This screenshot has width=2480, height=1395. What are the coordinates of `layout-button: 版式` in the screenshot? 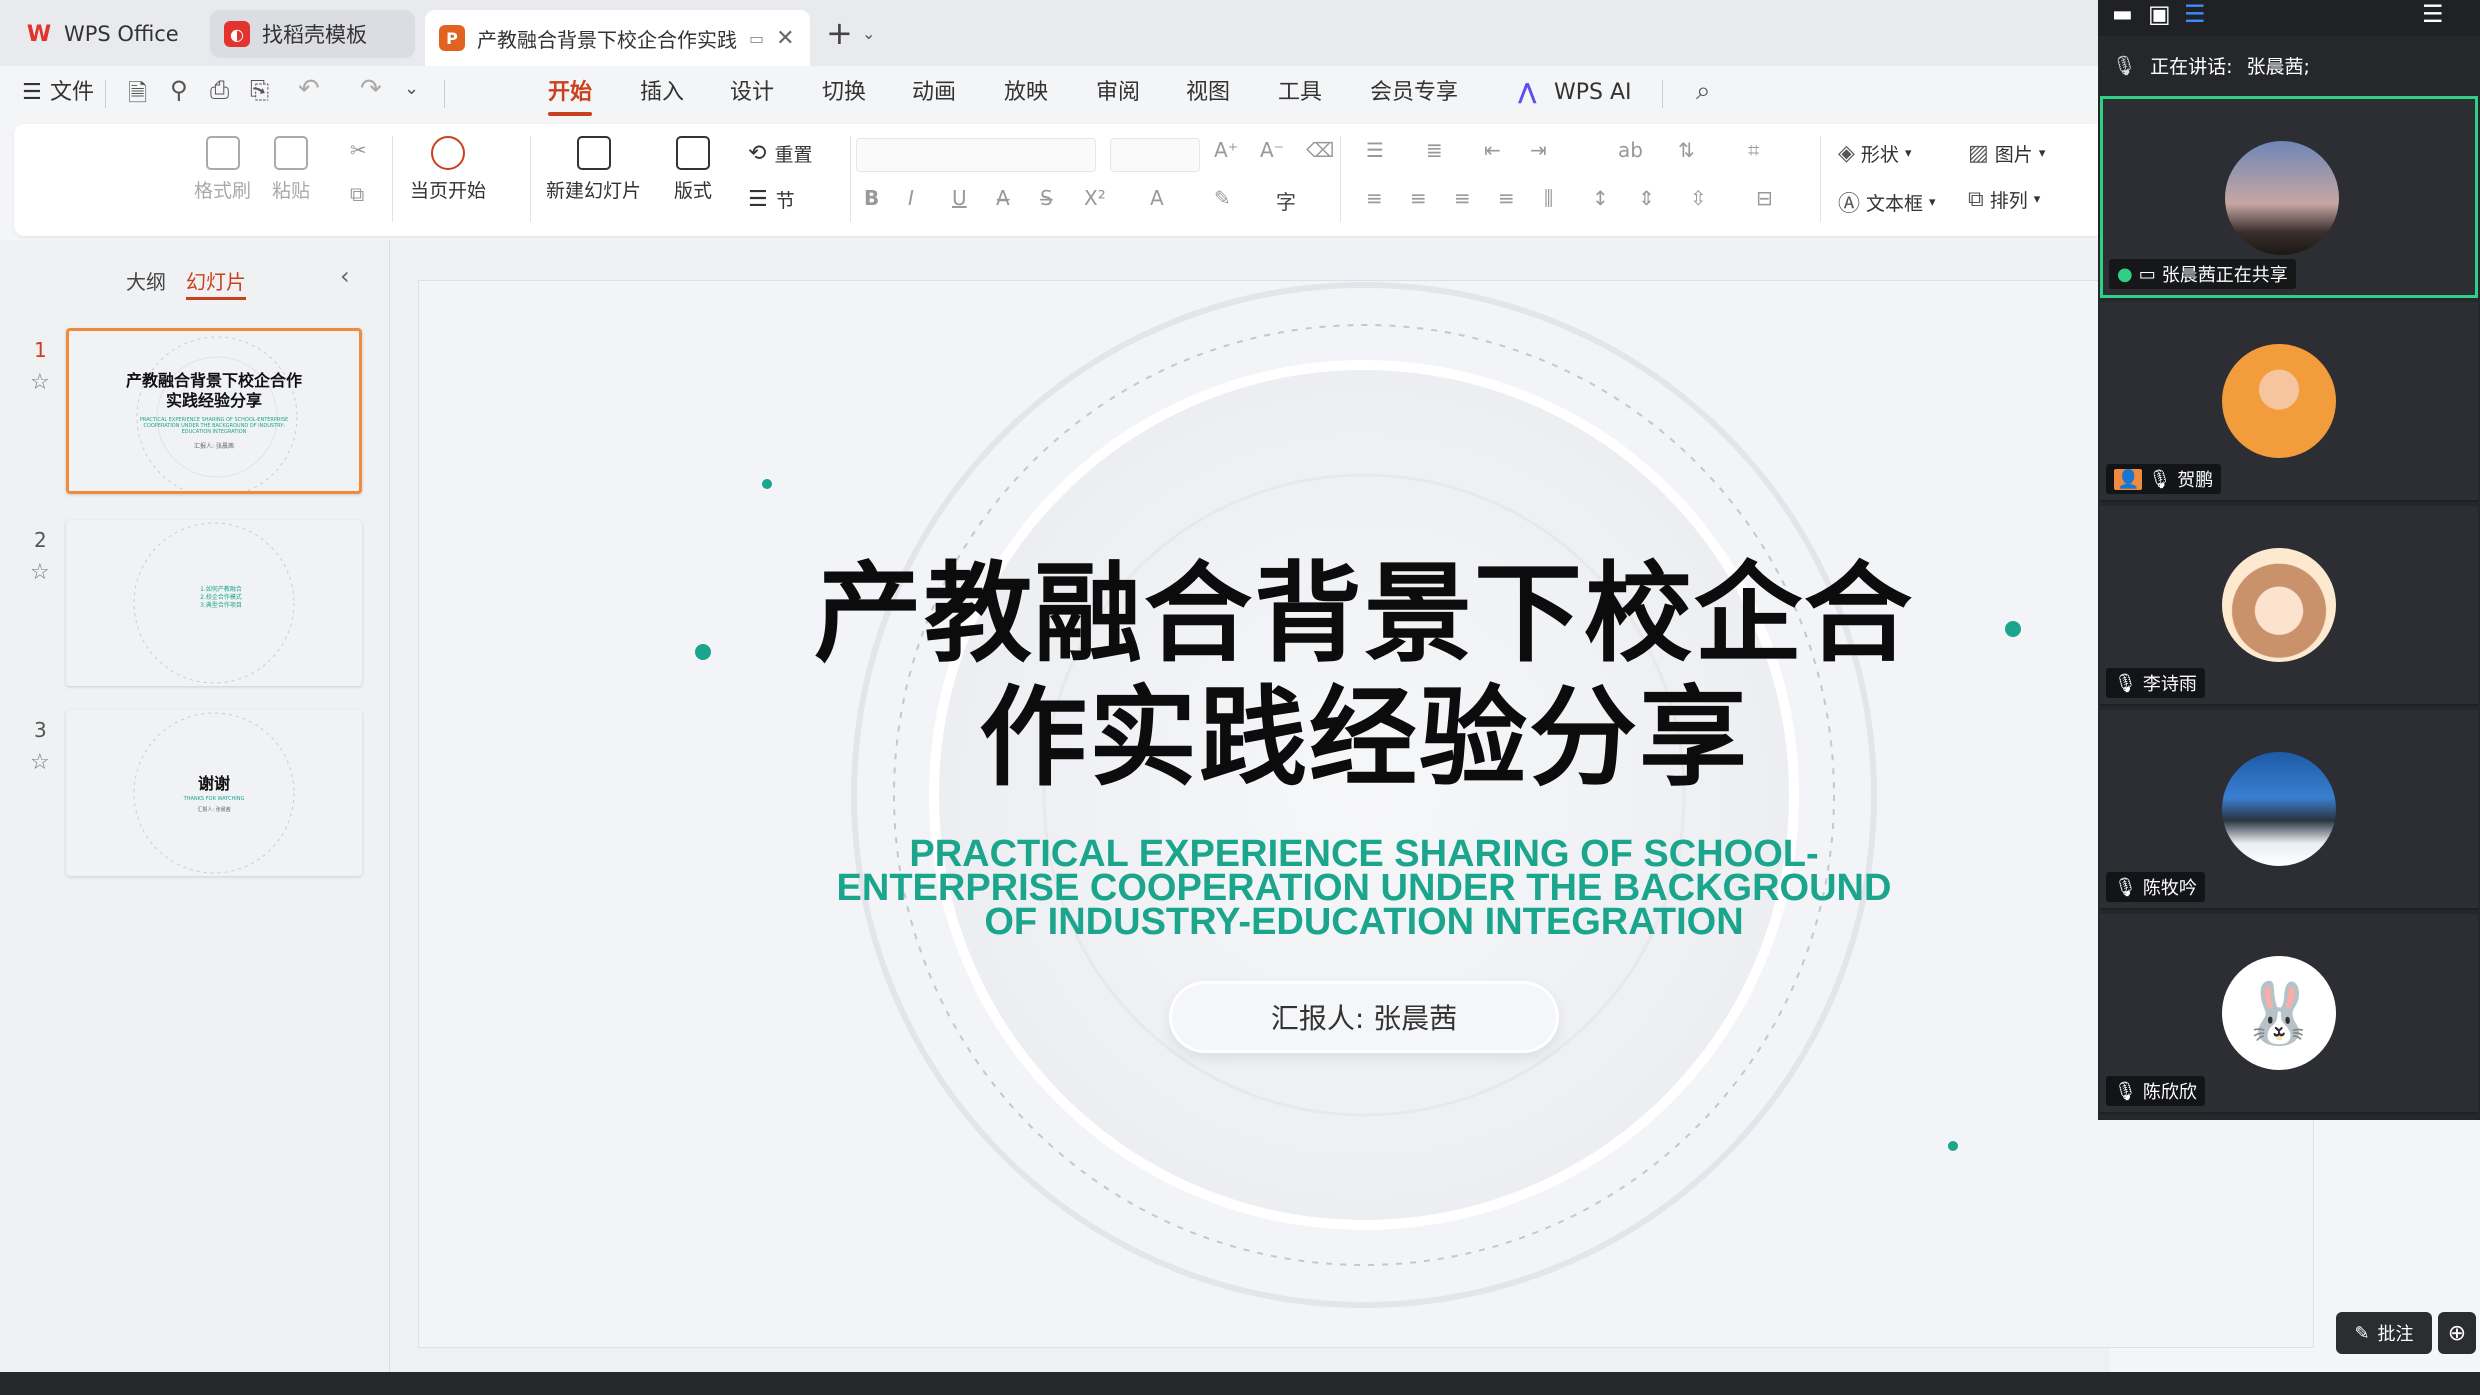 It's located at (693, 169).